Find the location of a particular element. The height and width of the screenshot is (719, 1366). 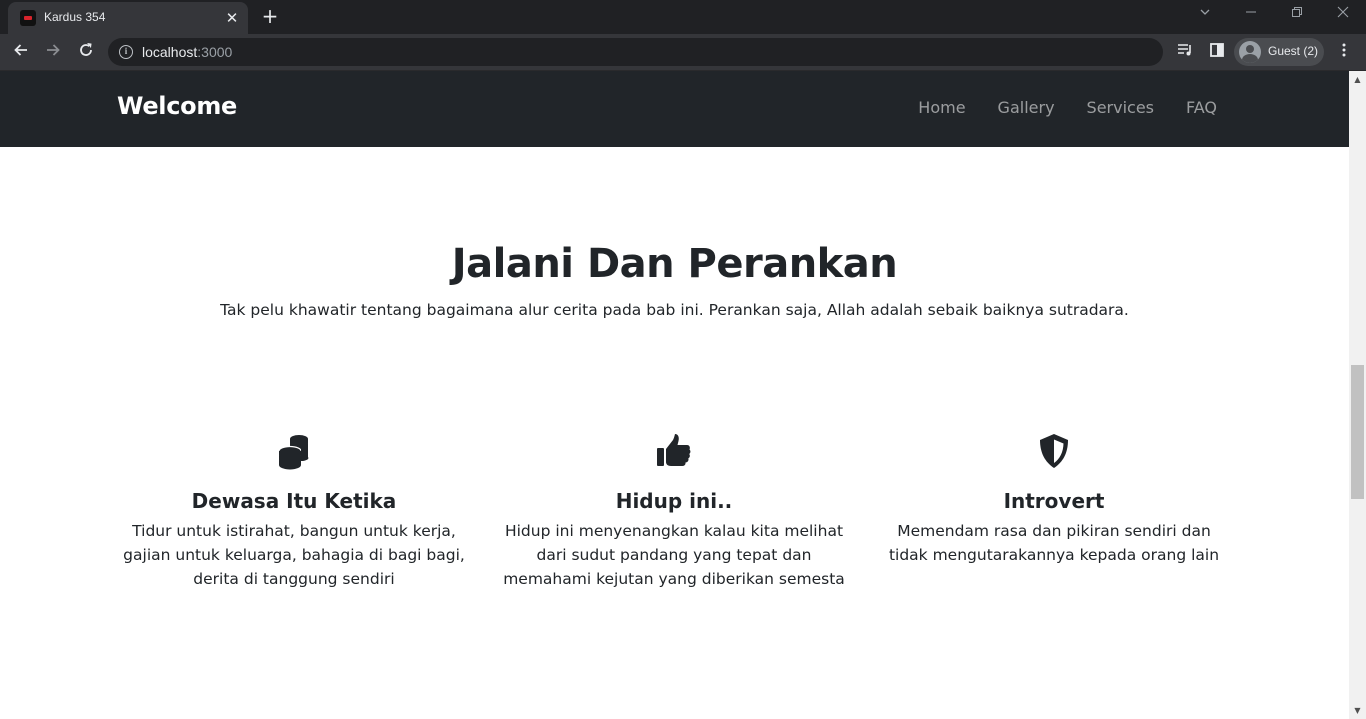

minimize-icon is located at coordinates (1251, 16).